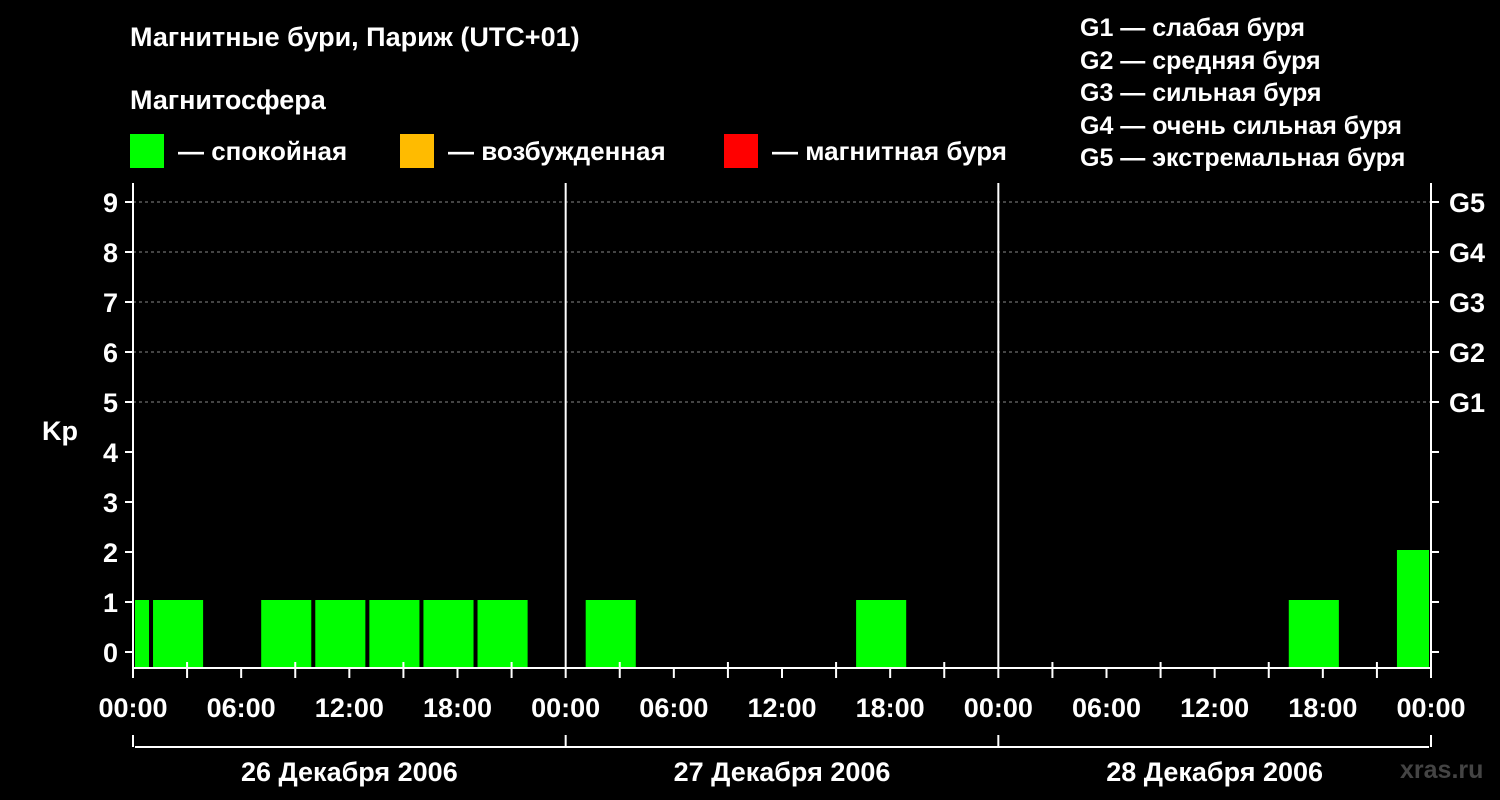 The width and height of the screenshot is (1500, 800). What do you see at coordinates (60, 431) in the screenshot?
I see `y-axis-title: Kp` at bounding box center [60, 431].